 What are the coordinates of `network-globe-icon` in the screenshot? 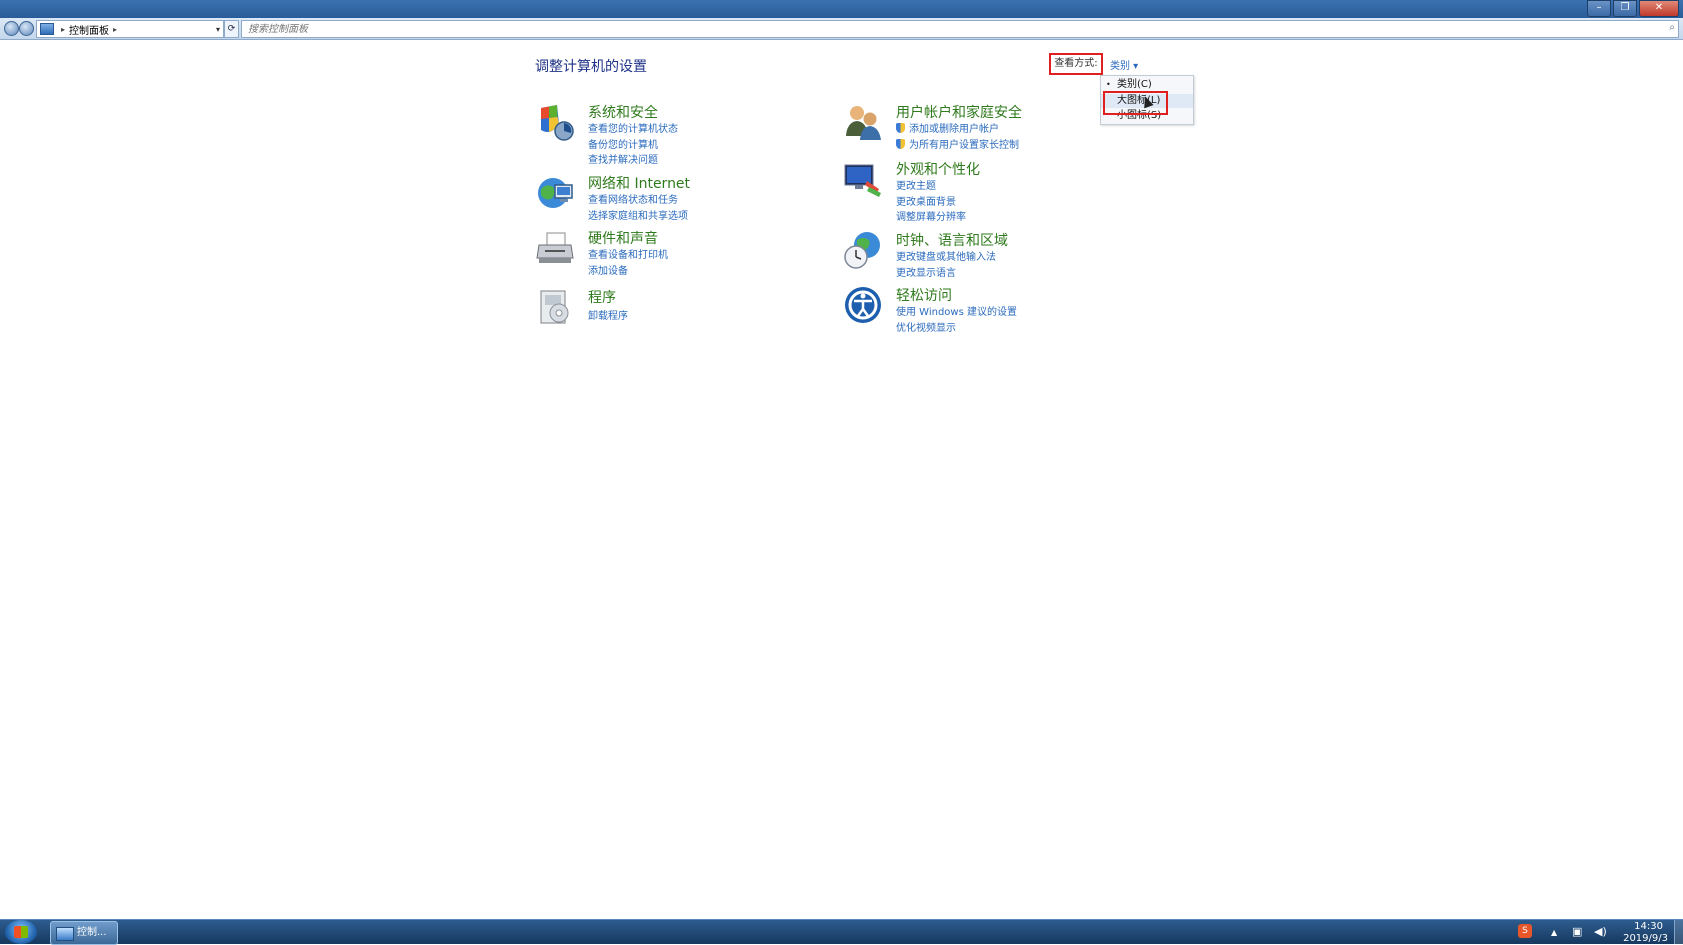 It's located at (555, 193).